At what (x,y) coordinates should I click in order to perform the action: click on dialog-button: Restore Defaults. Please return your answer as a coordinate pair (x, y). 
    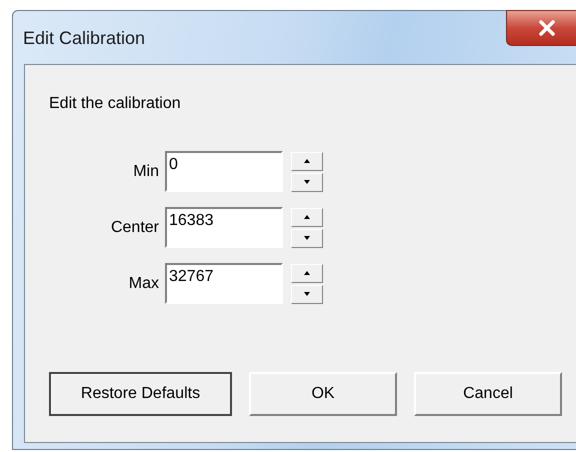
    Looking at the image, I should click on (140, 394).